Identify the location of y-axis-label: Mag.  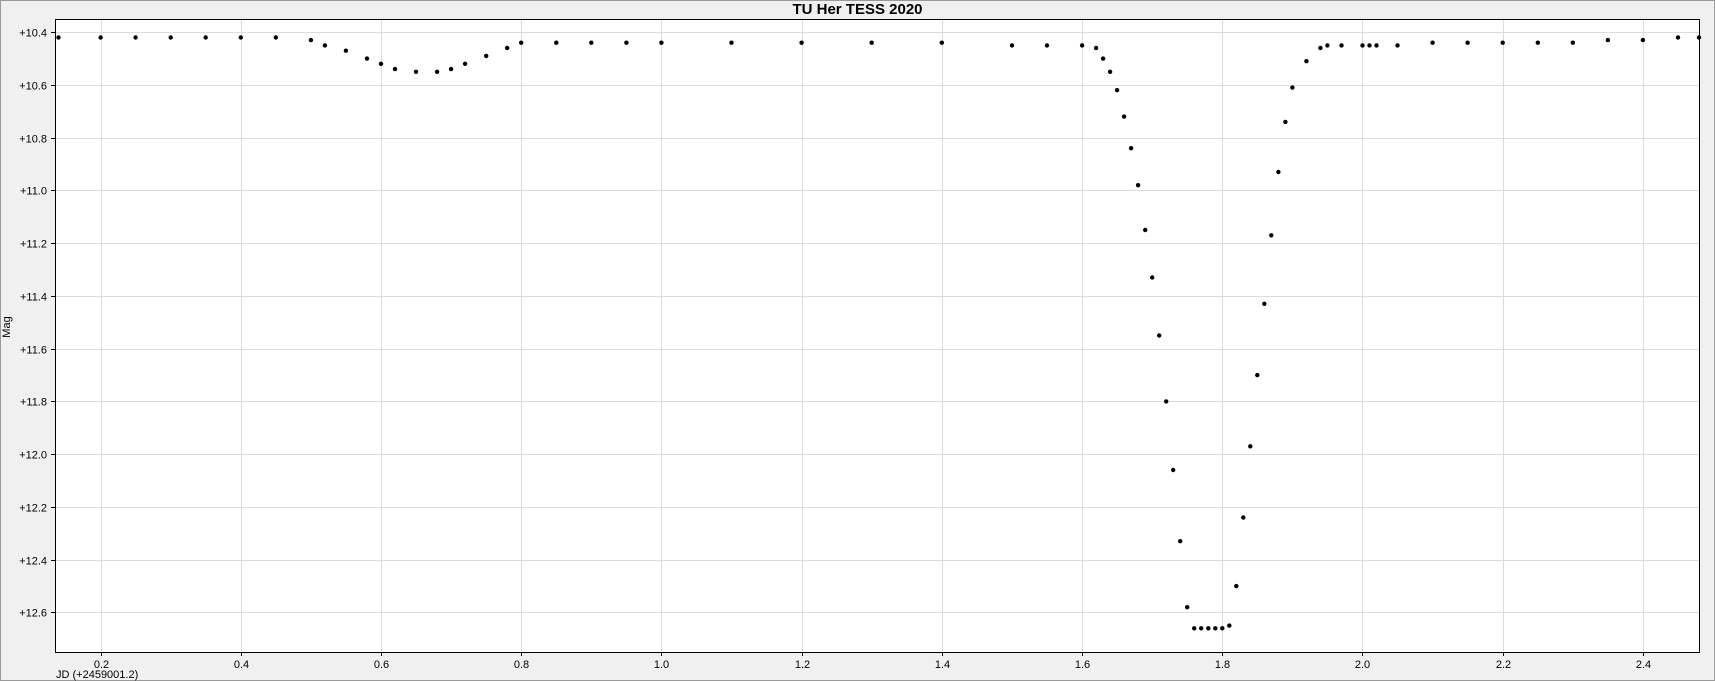
(7, 326).